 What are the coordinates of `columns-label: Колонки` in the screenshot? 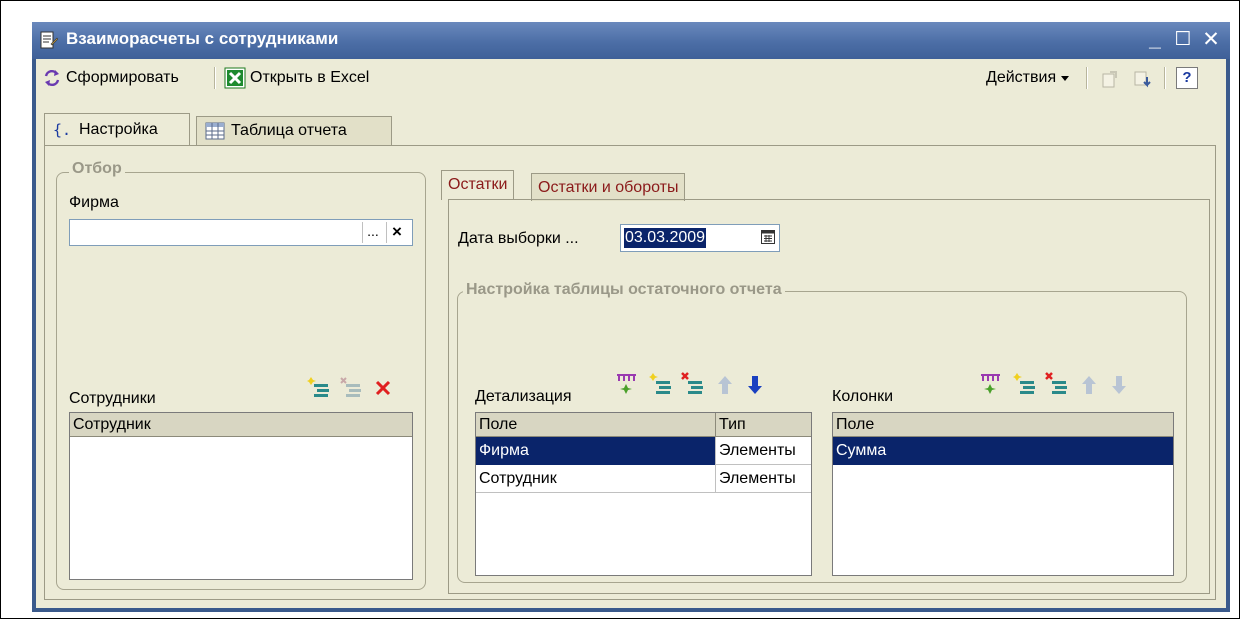 It's located at (863, 396).